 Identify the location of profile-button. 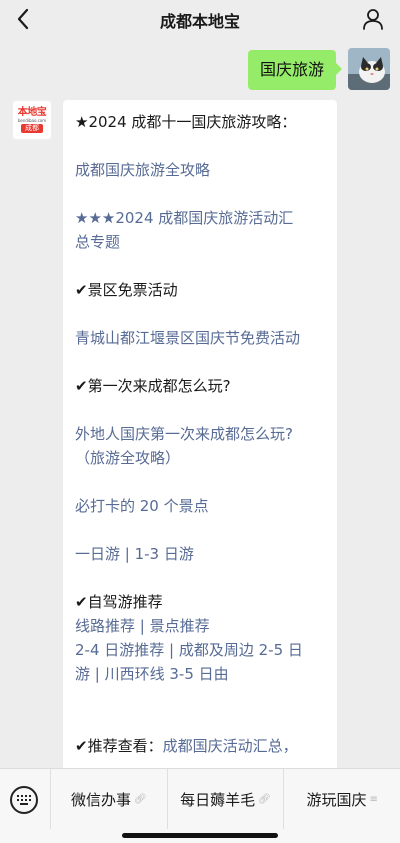
(373, 19).